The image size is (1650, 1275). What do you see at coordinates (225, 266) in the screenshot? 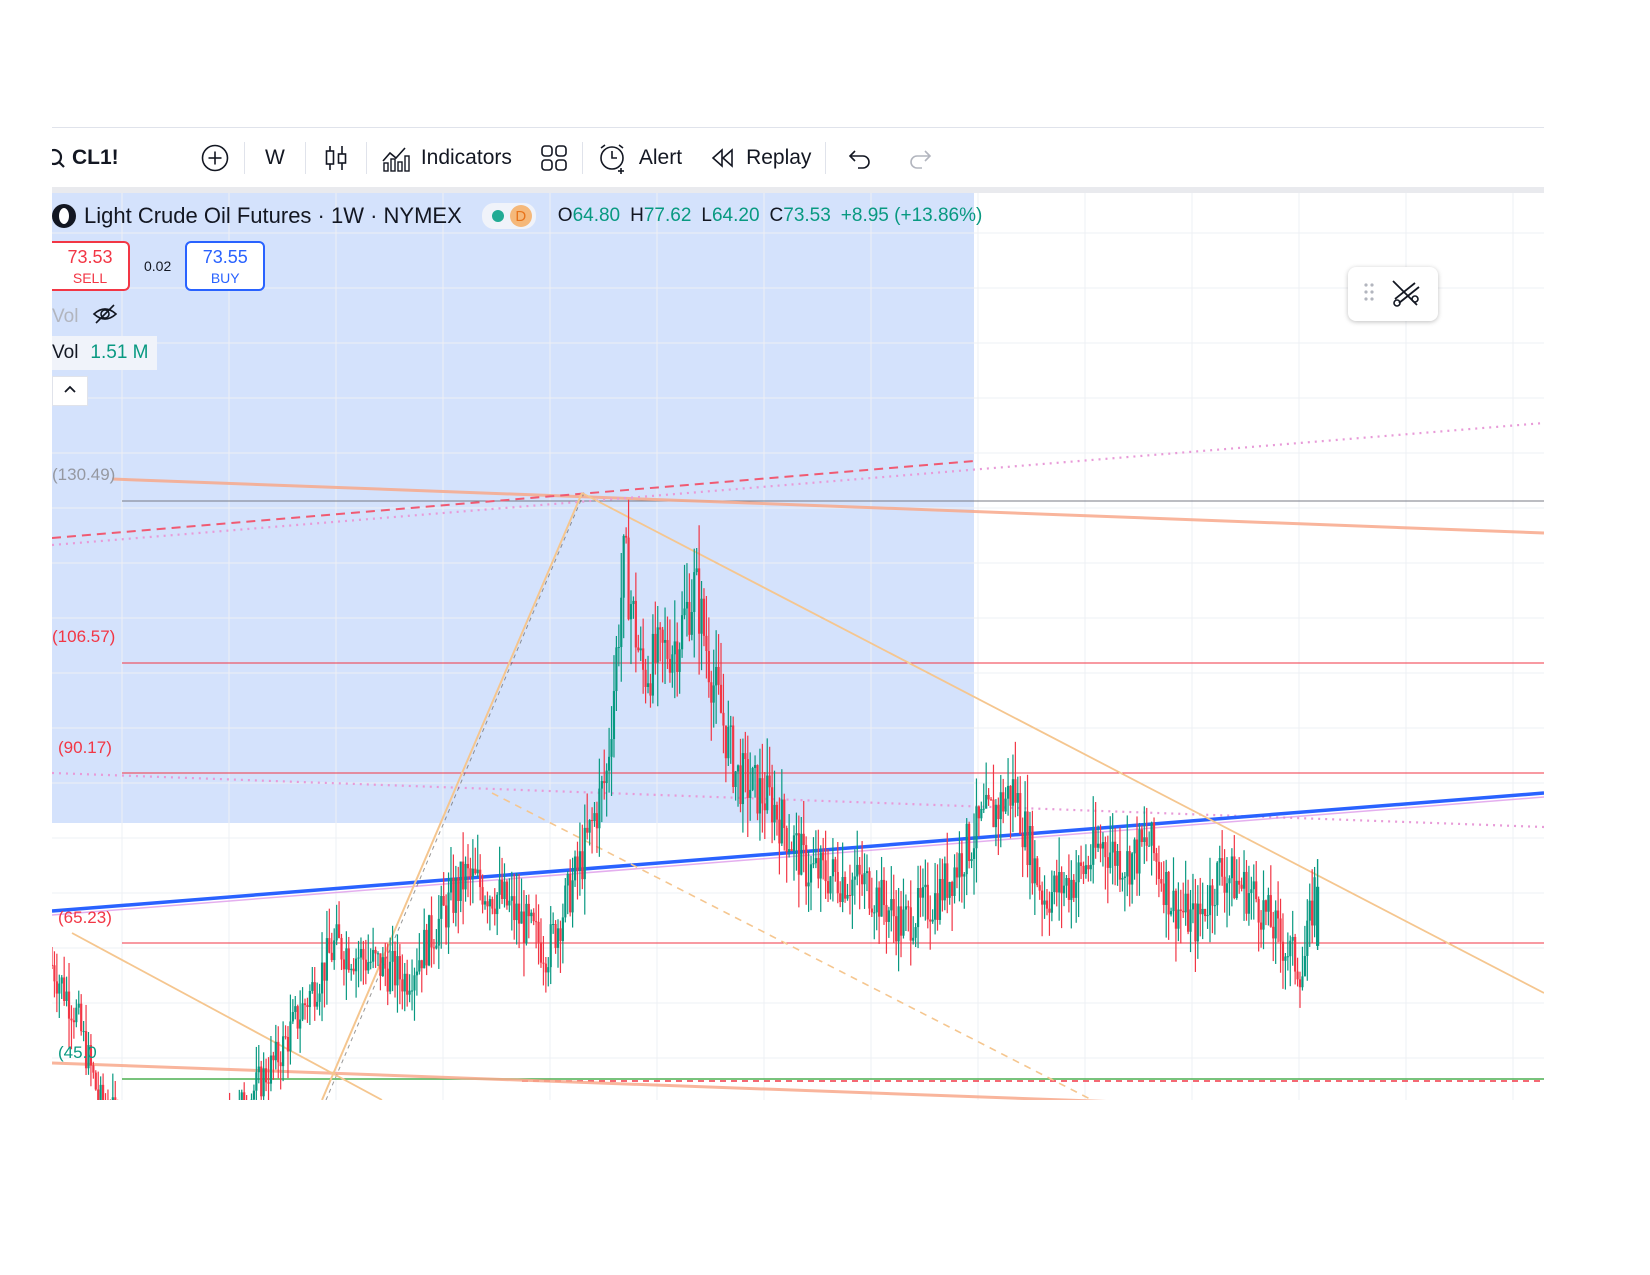
I see `buy-button: 73.55 BUY` at bounding box center [225, 266].